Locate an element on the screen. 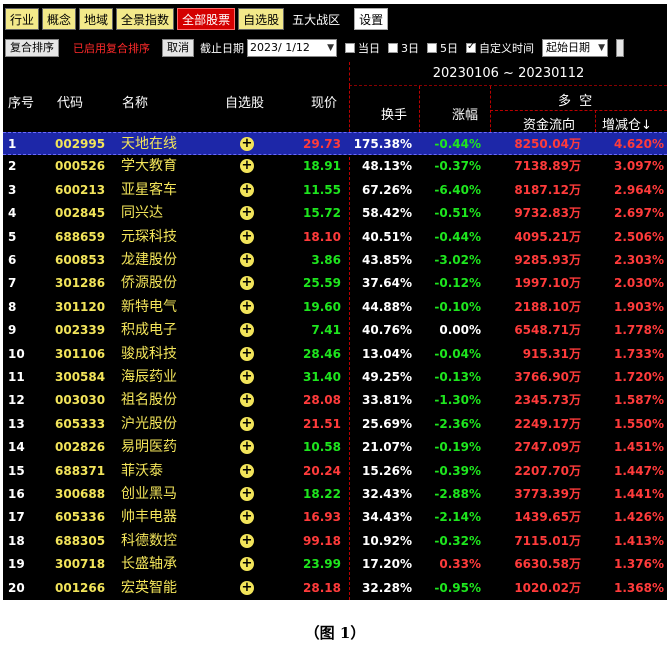 The height and width of the screenshot is (655, 670). stock-name: 创业黑马 is located at coordinates (149, 494).